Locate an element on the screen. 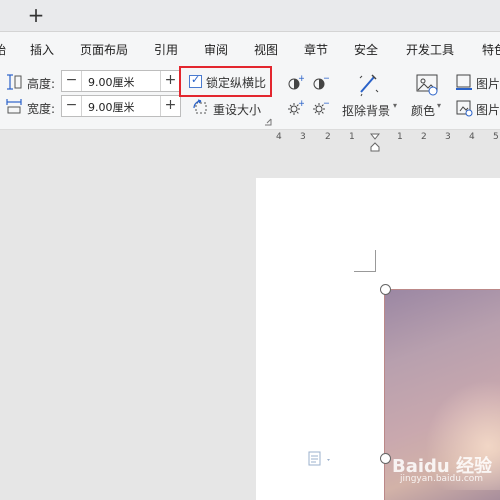  height-icon is located at coordinates (14, 82).